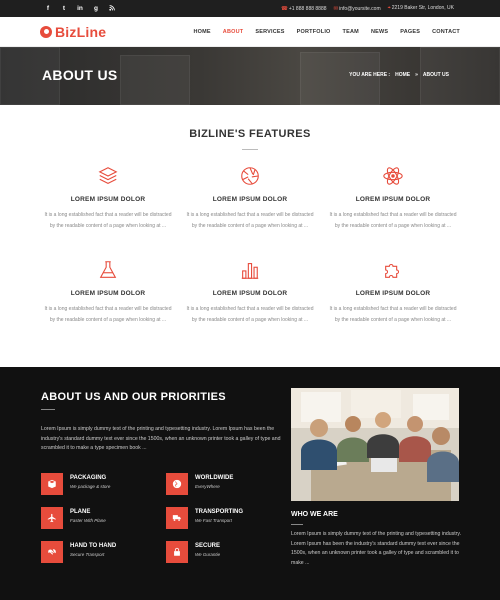 This screenshot has height=600, width=500. I want to click on page-hero: ABOUT US YOU ARE HERE : HOME » ABOUT US, so click(250, 76).